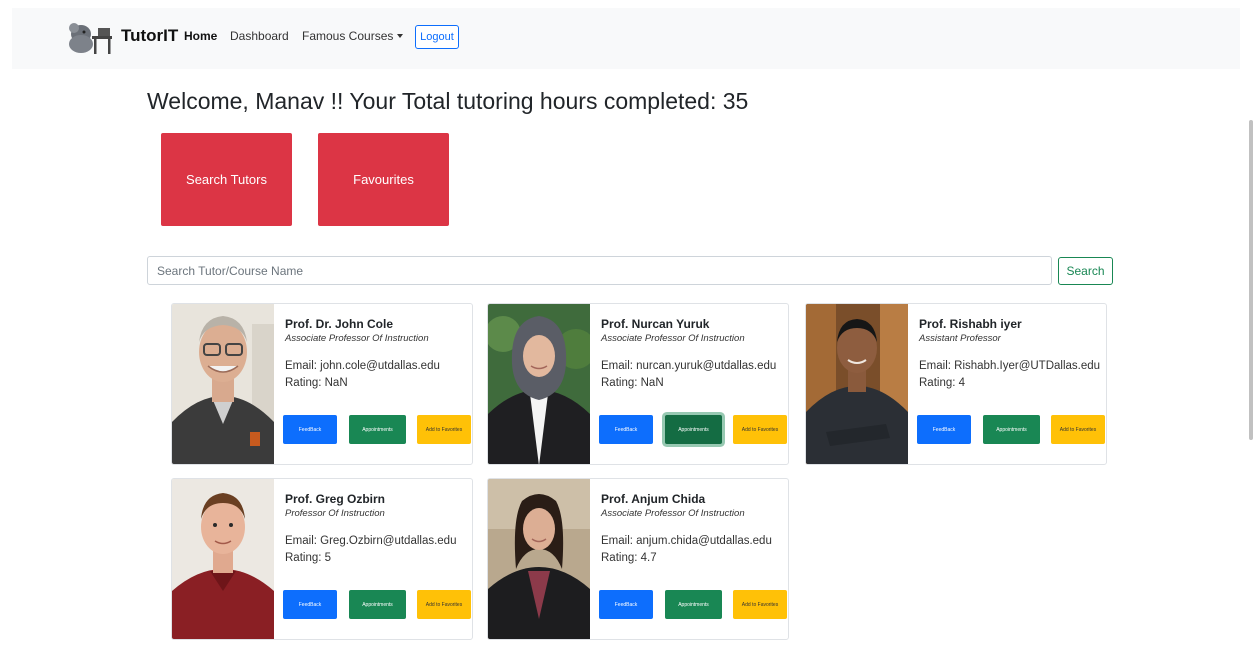 The height and width of the screenshot is (663, 1253). What do you see at coordinates (308, 558) in the screenshot?
I see `tutor-rating: Rating: 5` at bounding box center [308, 558].